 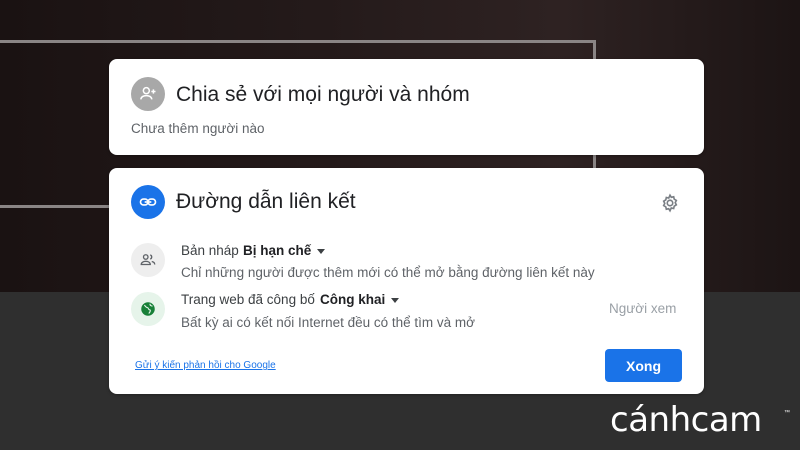 I want to click on draft-label: Bản nháp, so click(x=210, y=250).